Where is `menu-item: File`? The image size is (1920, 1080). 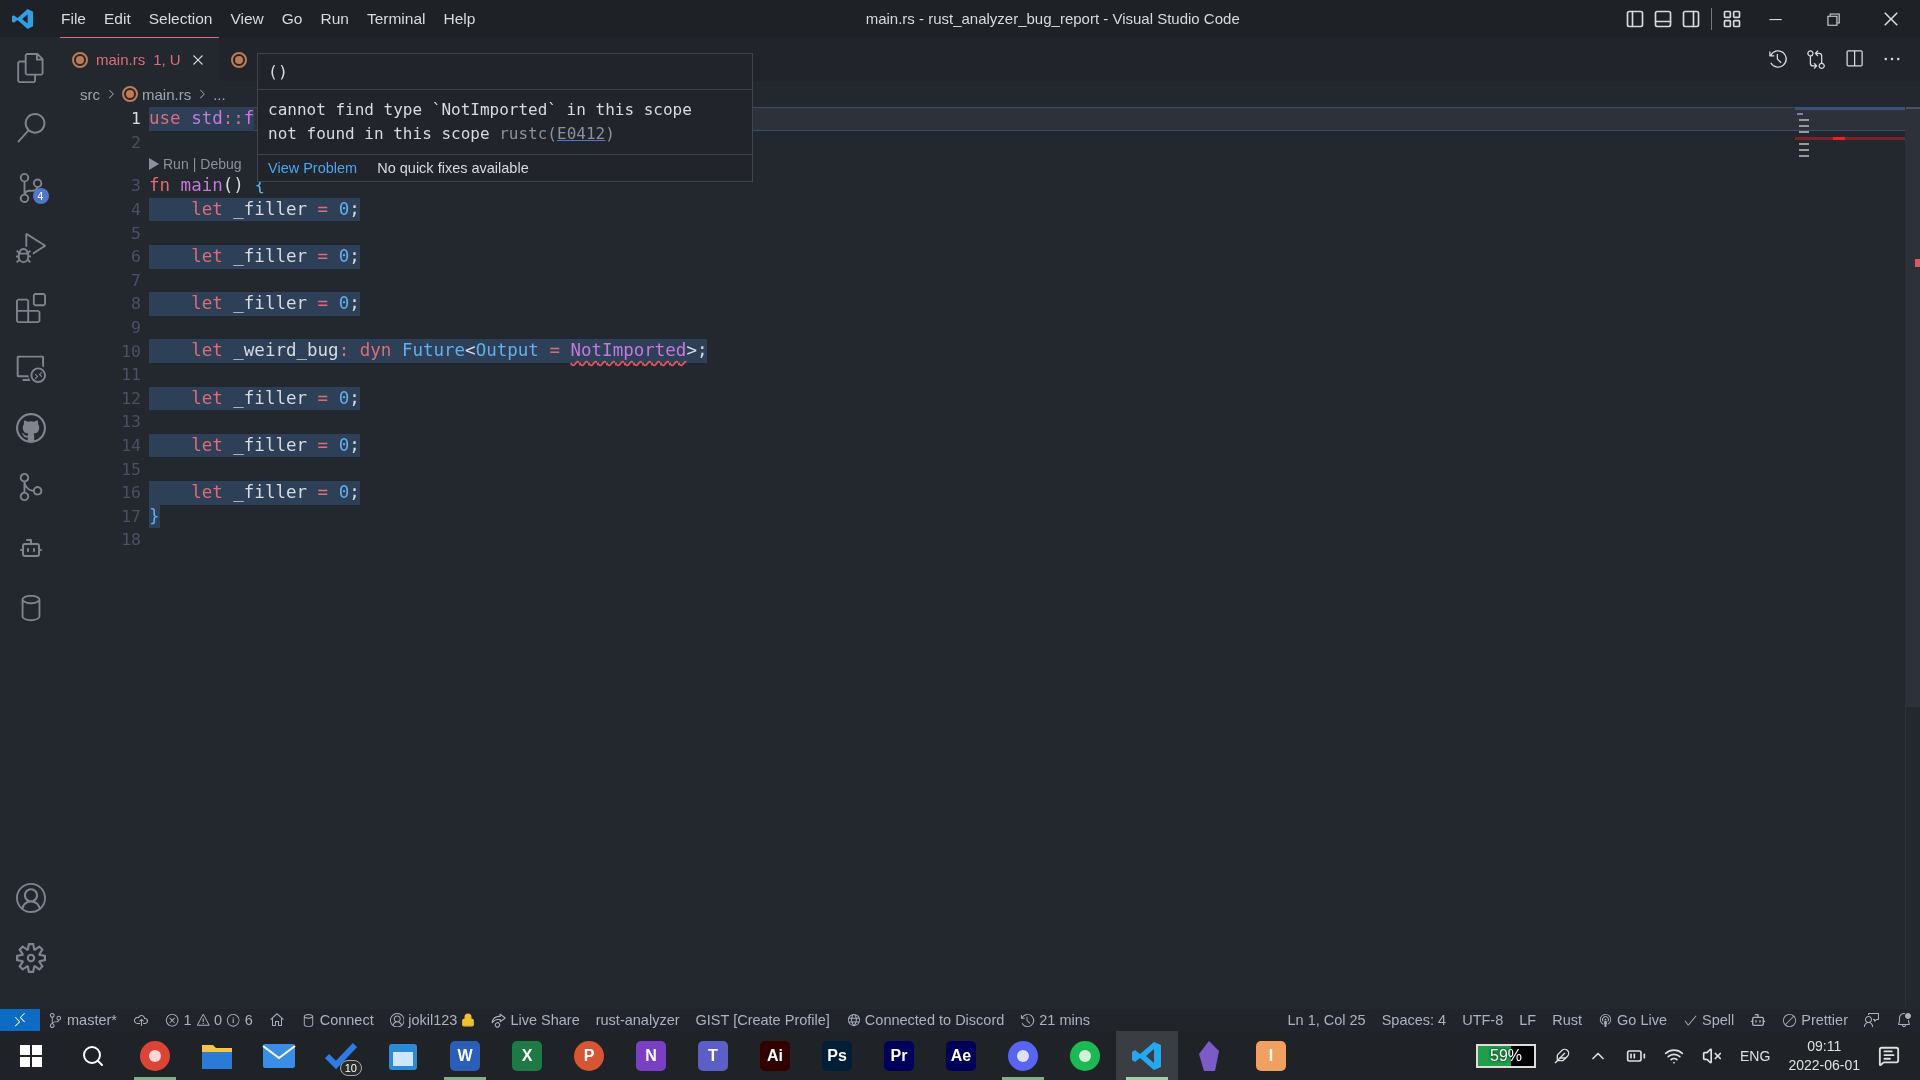 menu-item: File is located at coordinates (73, 18).